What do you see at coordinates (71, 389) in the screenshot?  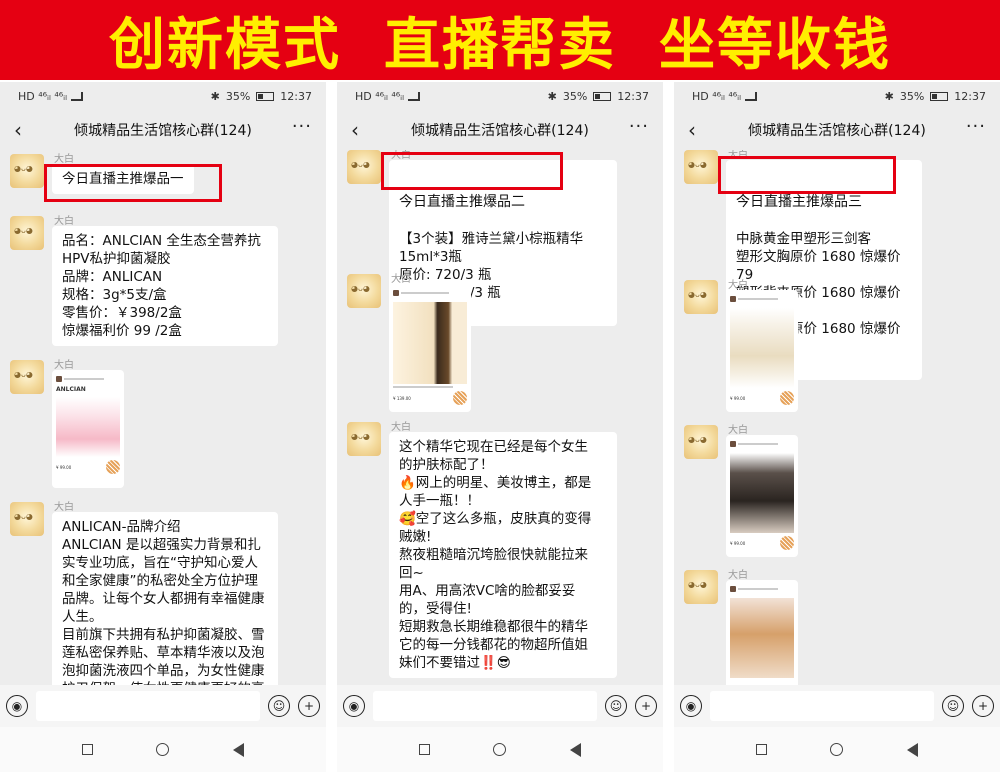 I see `card-brand: ANLCIAN` at bounding box center [71, 389].